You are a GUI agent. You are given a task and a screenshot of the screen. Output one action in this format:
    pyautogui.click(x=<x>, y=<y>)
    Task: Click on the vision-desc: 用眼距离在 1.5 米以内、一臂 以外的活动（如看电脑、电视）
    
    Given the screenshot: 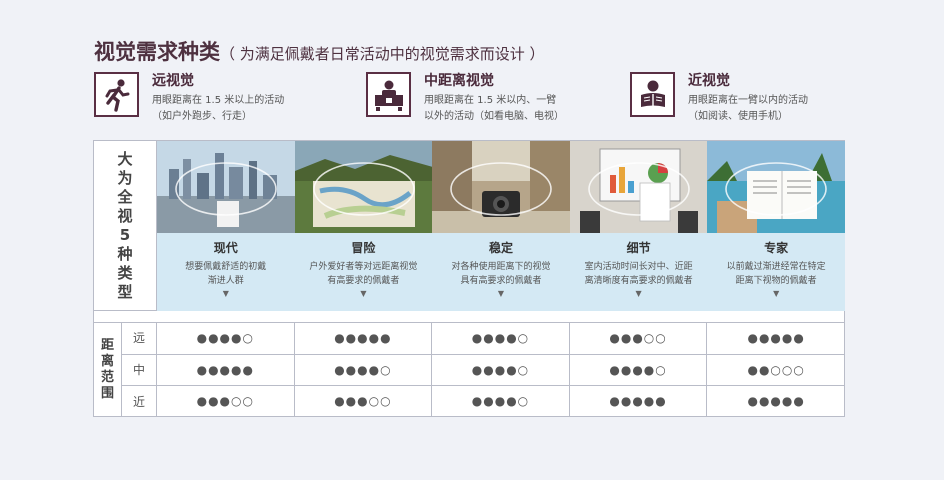 What is the action you would take?
    pyautogui.click(x=494, y=108)
    